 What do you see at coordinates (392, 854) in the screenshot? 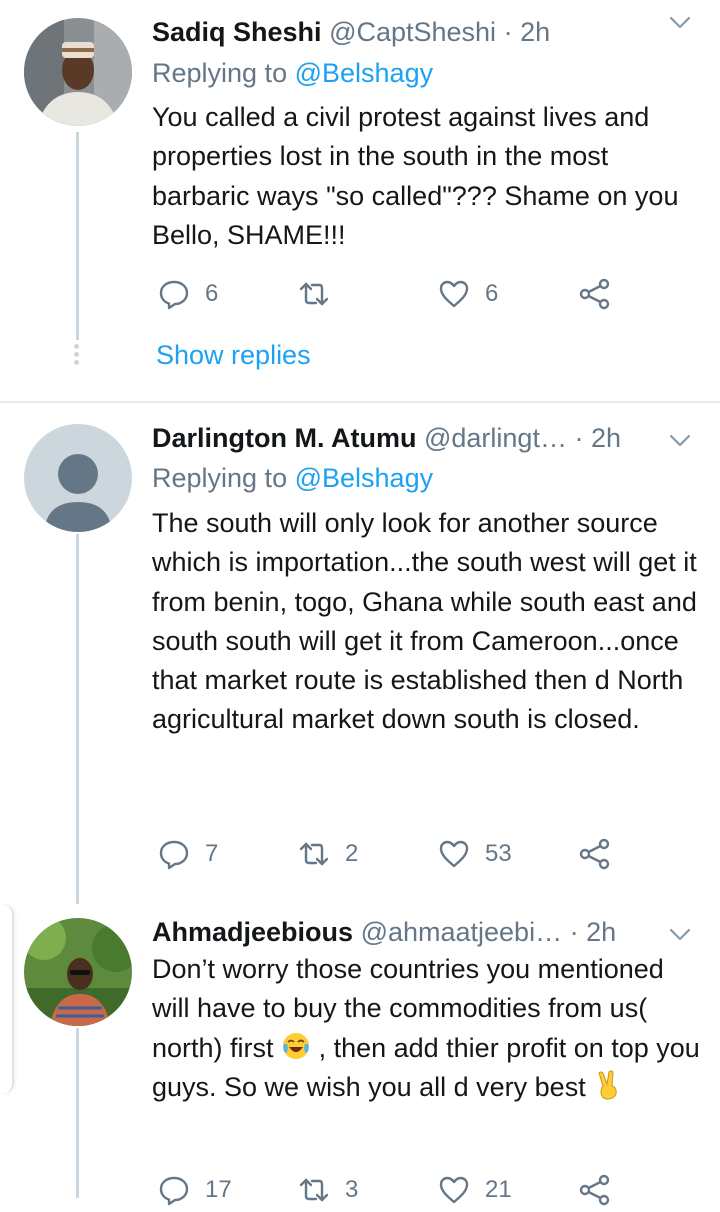
I see `tweet-actions: 7 2 53` at bounding box center [392, 854].